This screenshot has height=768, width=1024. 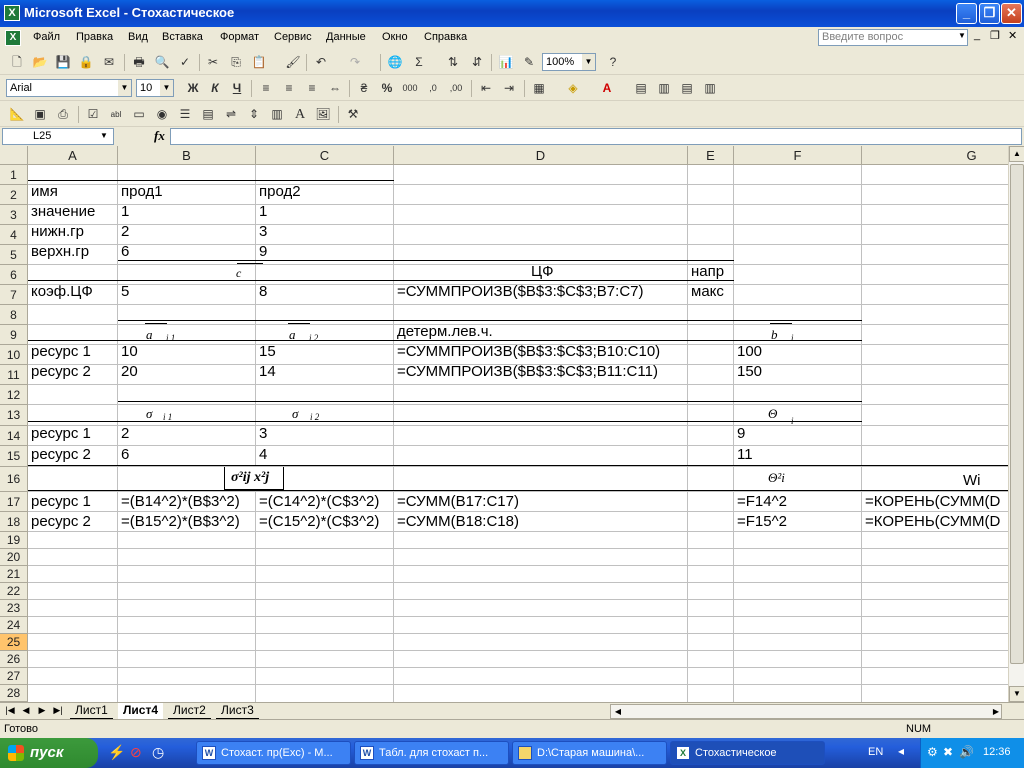 What do you see at coordinates (989, 13) in the screenshot?
I see `restore-button: ❐` at bounding box center [989, 13].